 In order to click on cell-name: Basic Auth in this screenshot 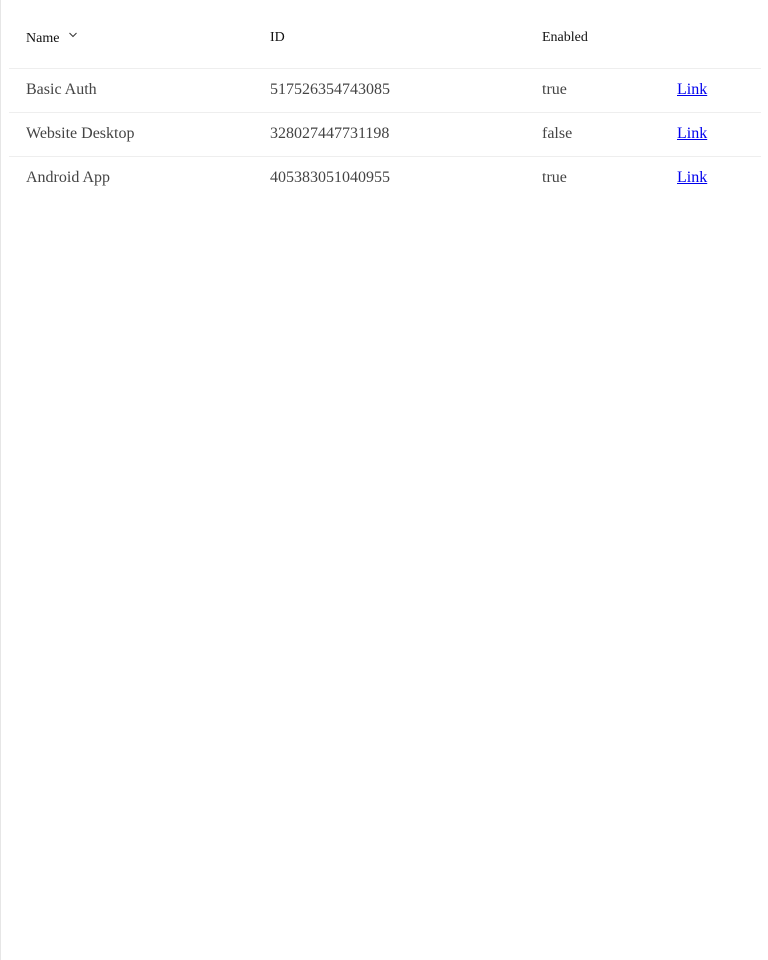, I will do `click(131, 90)`.